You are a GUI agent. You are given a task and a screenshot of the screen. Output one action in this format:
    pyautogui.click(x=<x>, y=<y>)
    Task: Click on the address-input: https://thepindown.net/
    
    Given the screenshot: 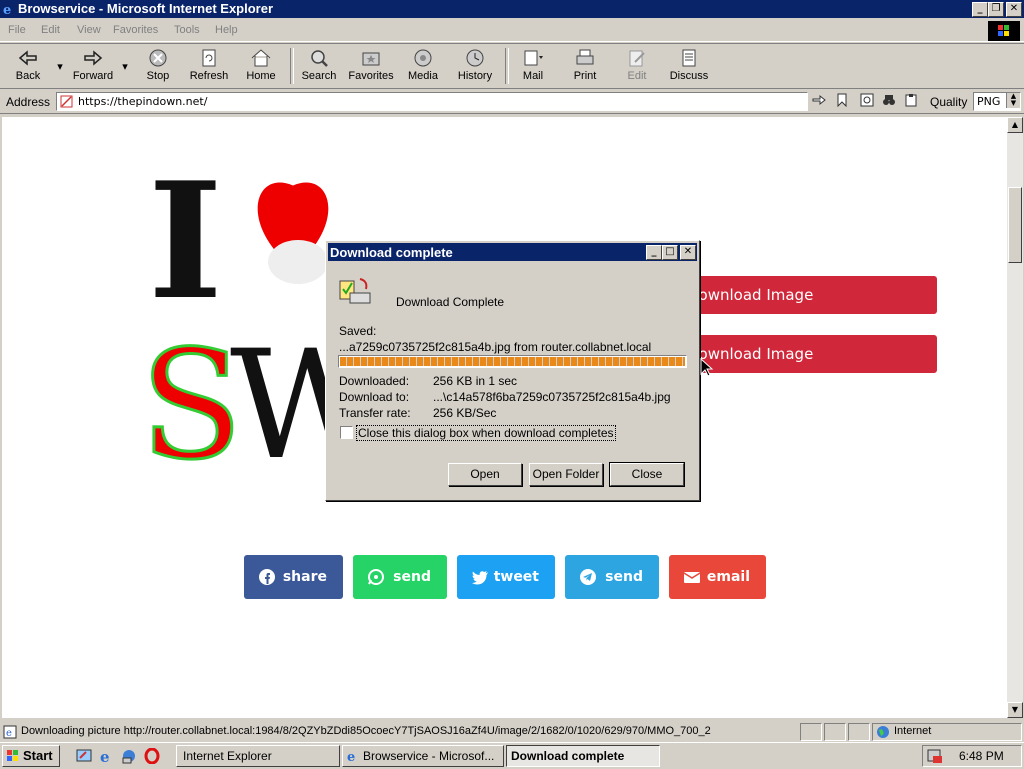 What is the action you would take?
    pyautogui.click(x=432, y=101)
    